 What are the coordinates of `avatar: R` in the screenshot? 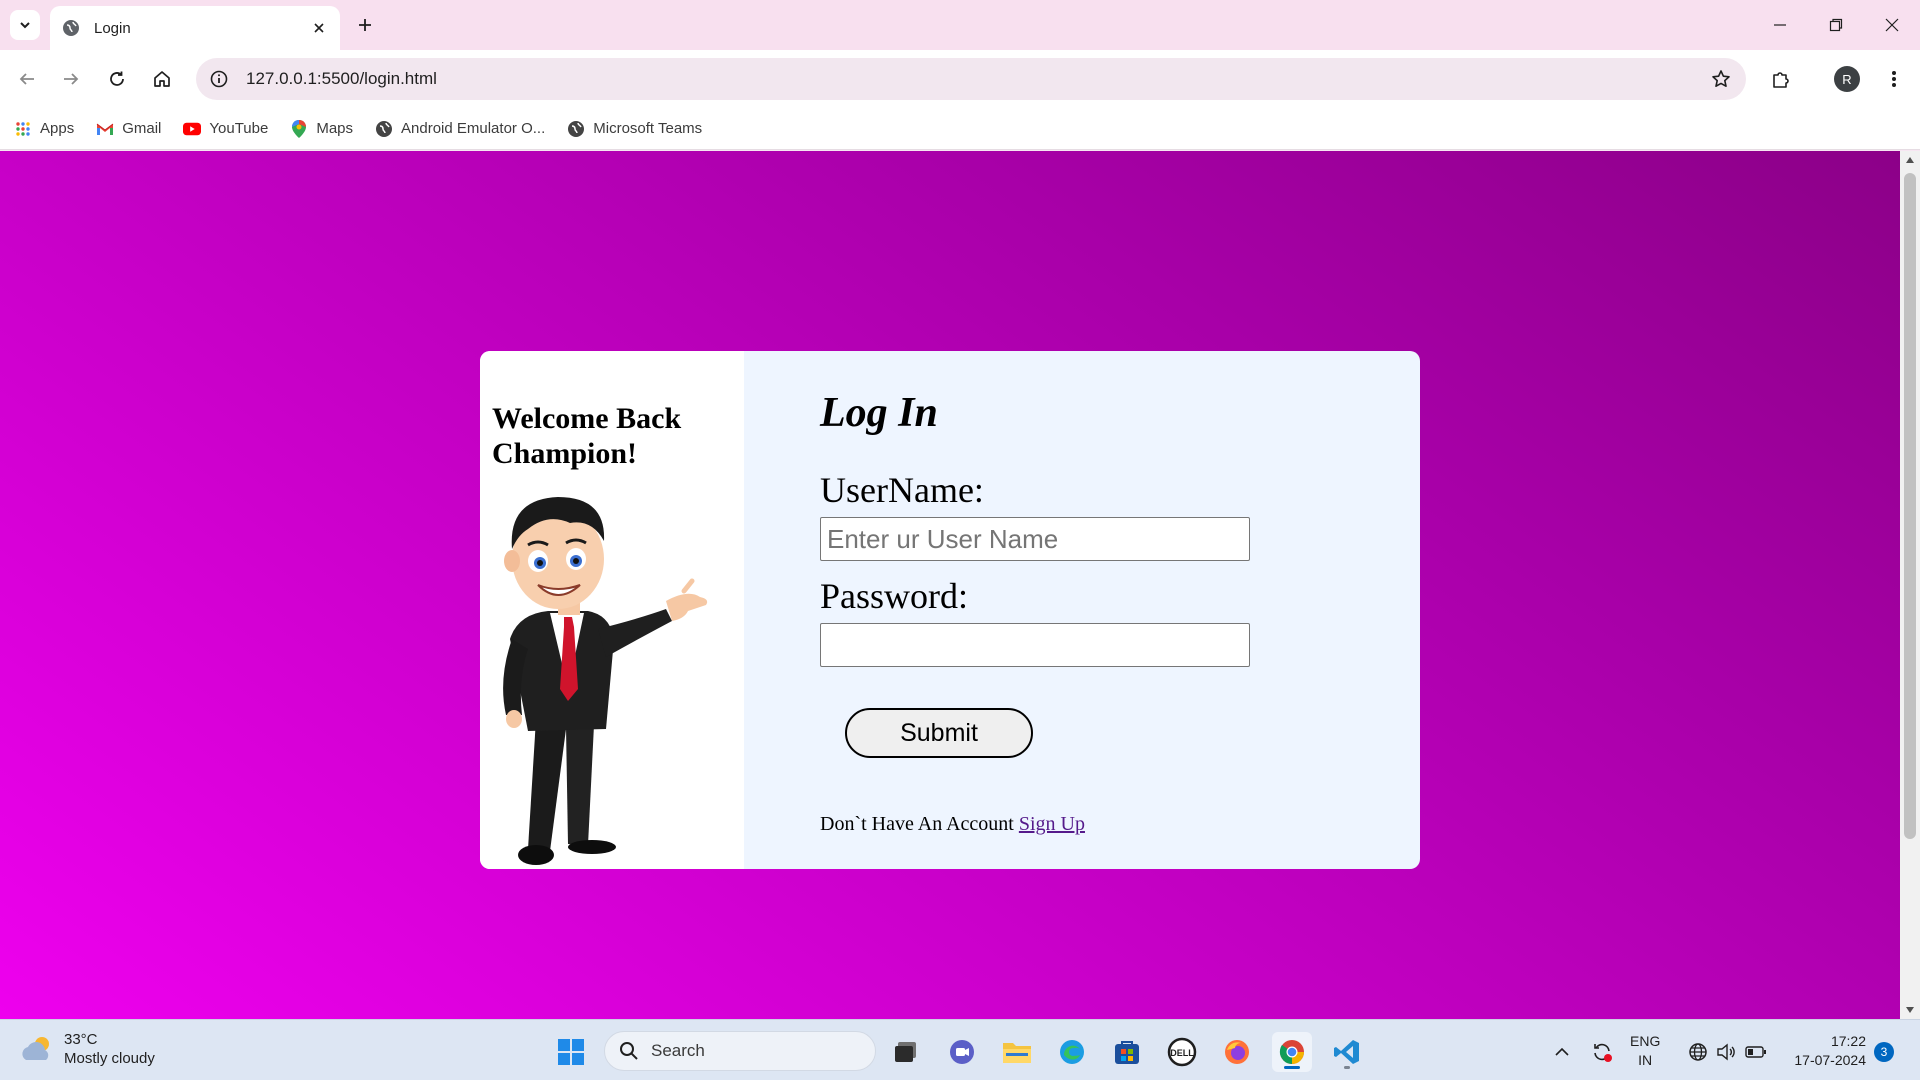 It's located at (1847, 79).